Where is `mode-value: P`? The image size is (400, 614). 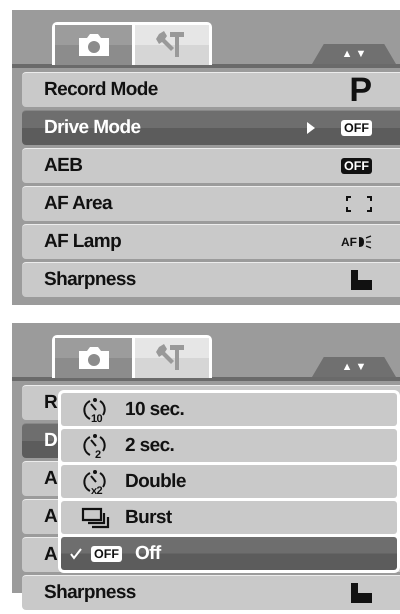 mode-value: P is located at coordinates (360, 90).